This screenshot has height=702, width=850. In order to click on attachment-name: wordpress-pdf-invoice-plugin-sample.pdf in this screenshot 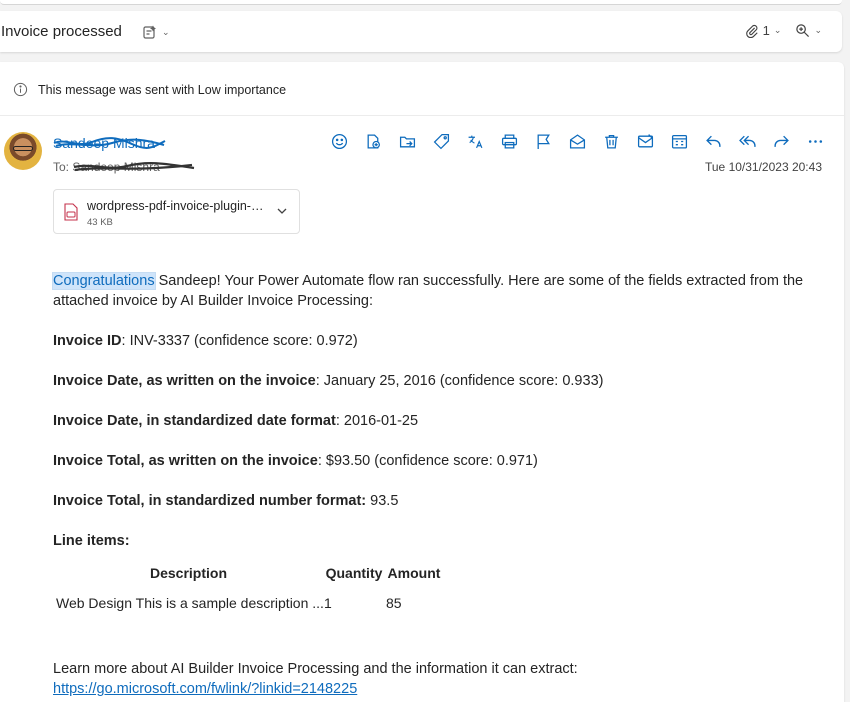, I will do `click(178, 206)`.